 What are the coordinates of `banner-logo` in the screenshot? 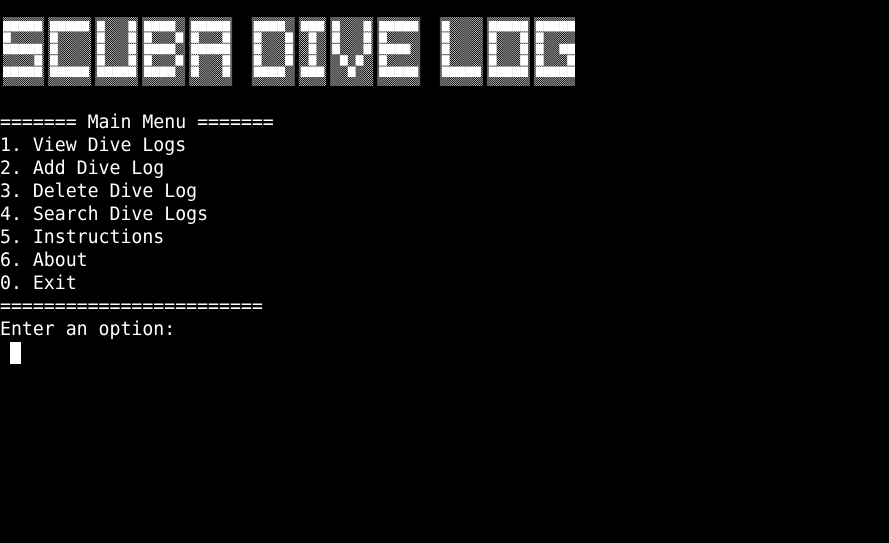 It's located at (289, 51).